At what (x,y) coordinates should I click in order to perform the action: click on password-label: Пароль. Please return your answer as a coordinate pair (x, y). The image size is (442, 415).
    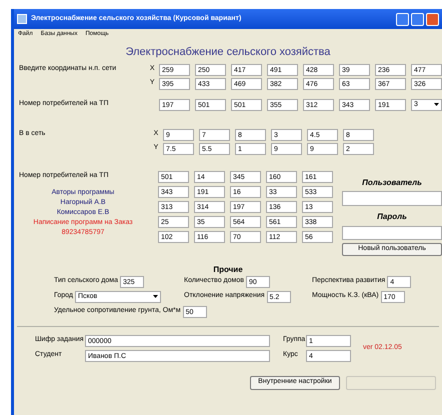
    Looking at the image, I should click on (392, 216).